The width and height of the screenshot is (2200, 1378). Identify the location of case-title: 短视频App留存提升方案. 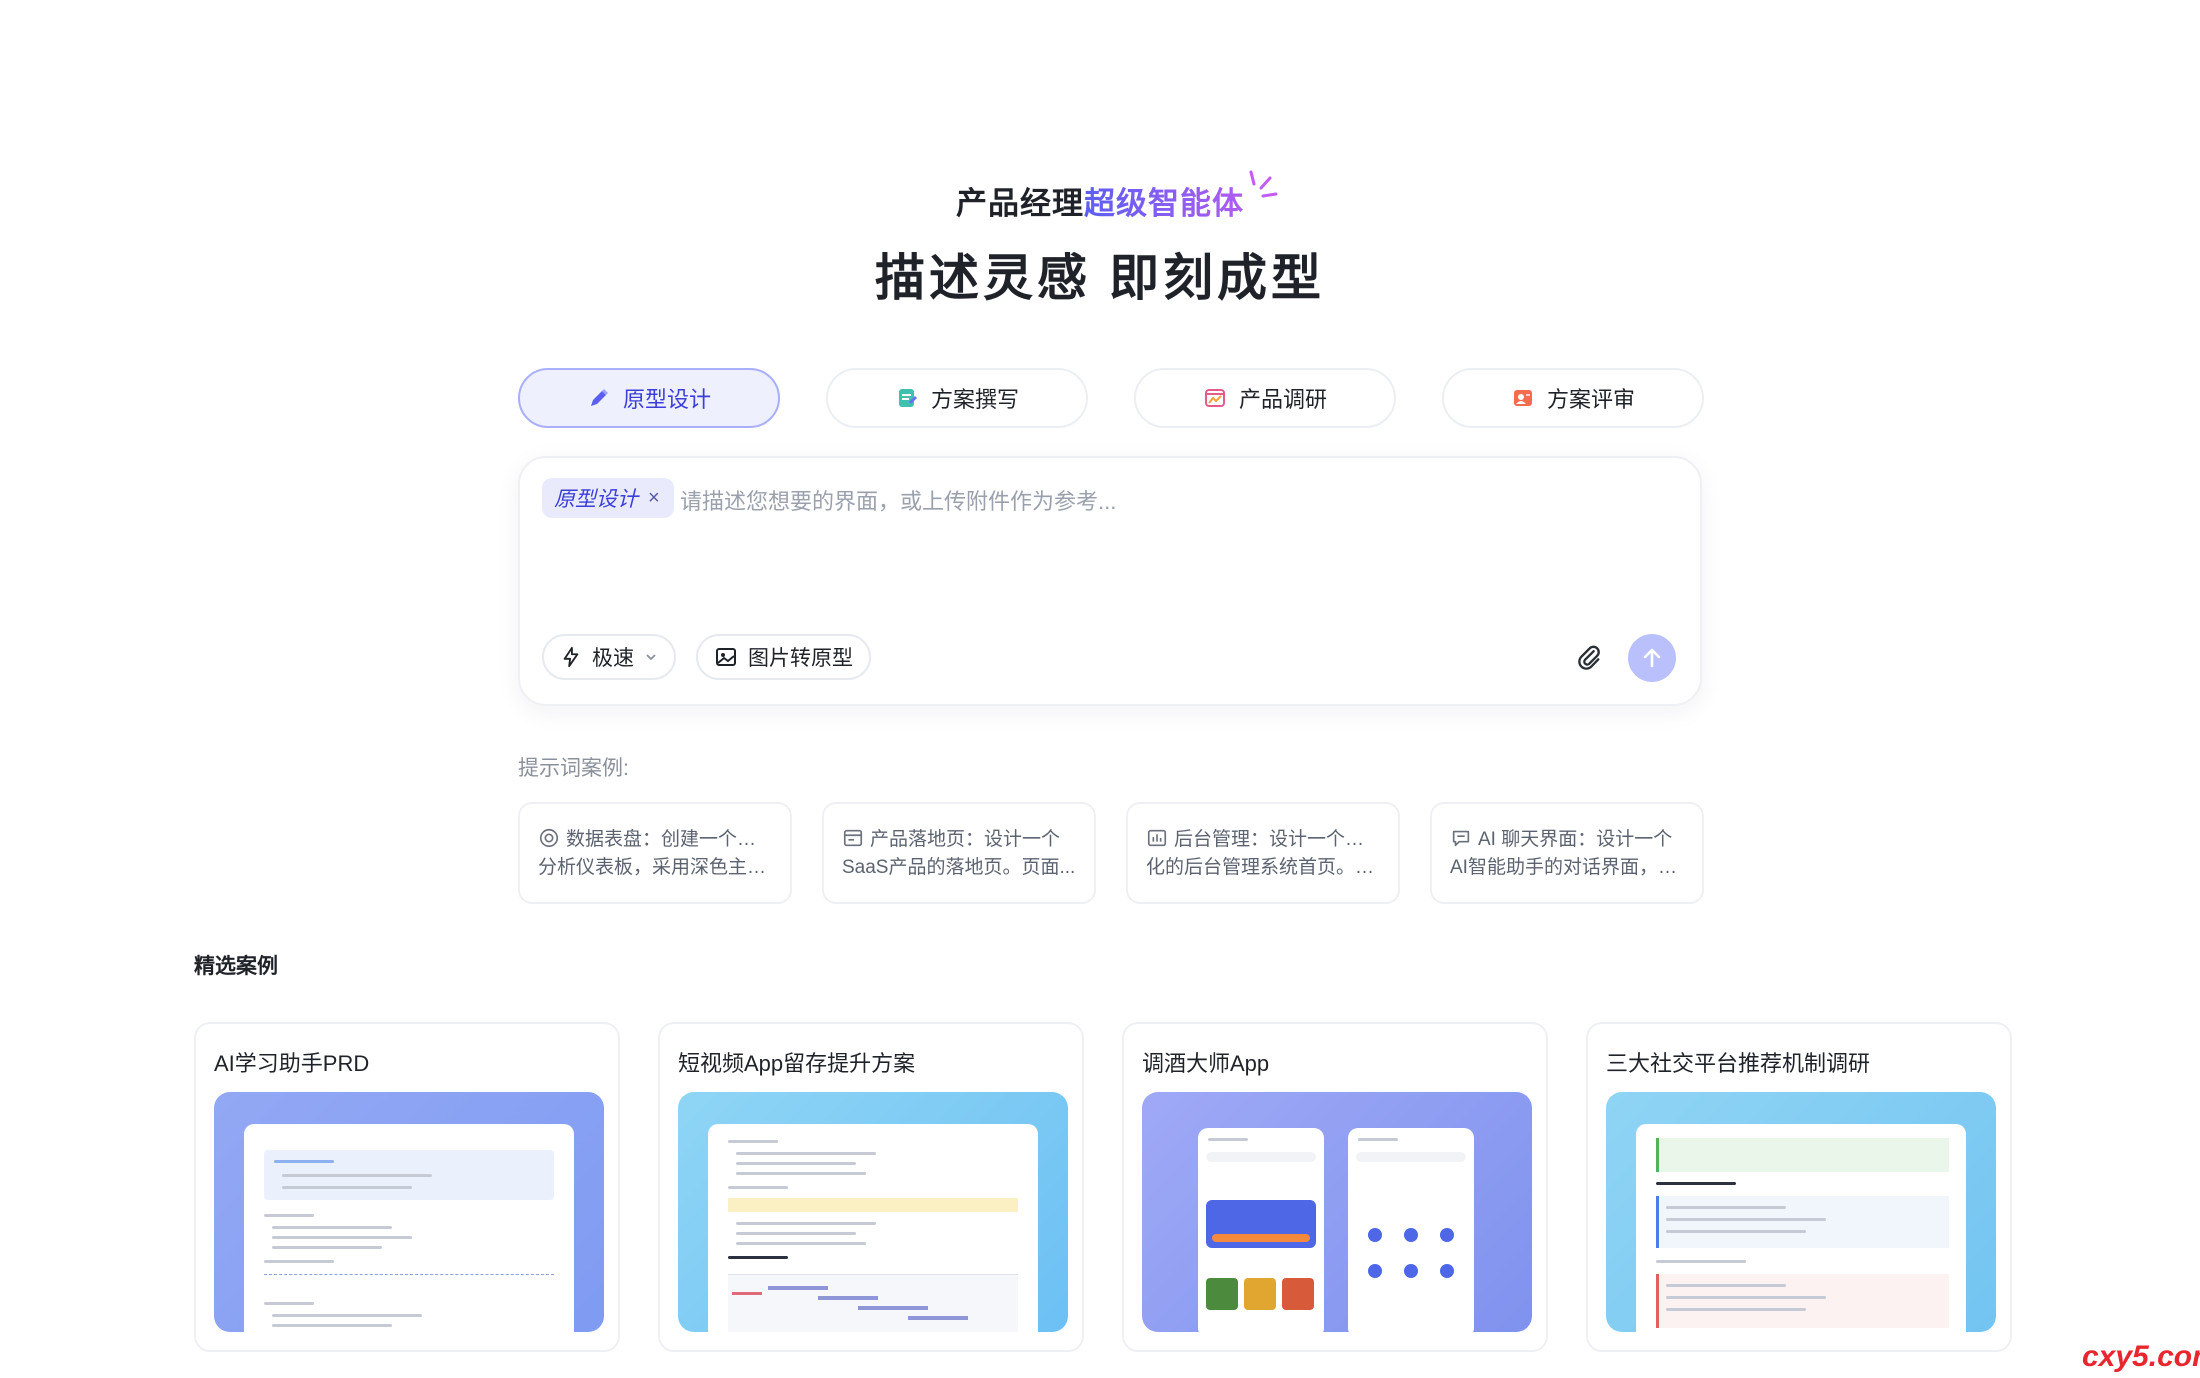
(797, 1063).